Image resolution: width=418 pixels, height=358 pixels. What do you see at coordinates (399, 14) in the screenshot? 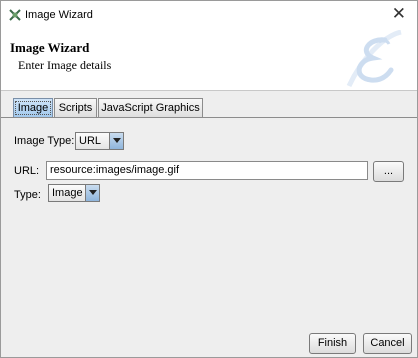
I see `close-icon: ✕` at bounding box center [399, 14].